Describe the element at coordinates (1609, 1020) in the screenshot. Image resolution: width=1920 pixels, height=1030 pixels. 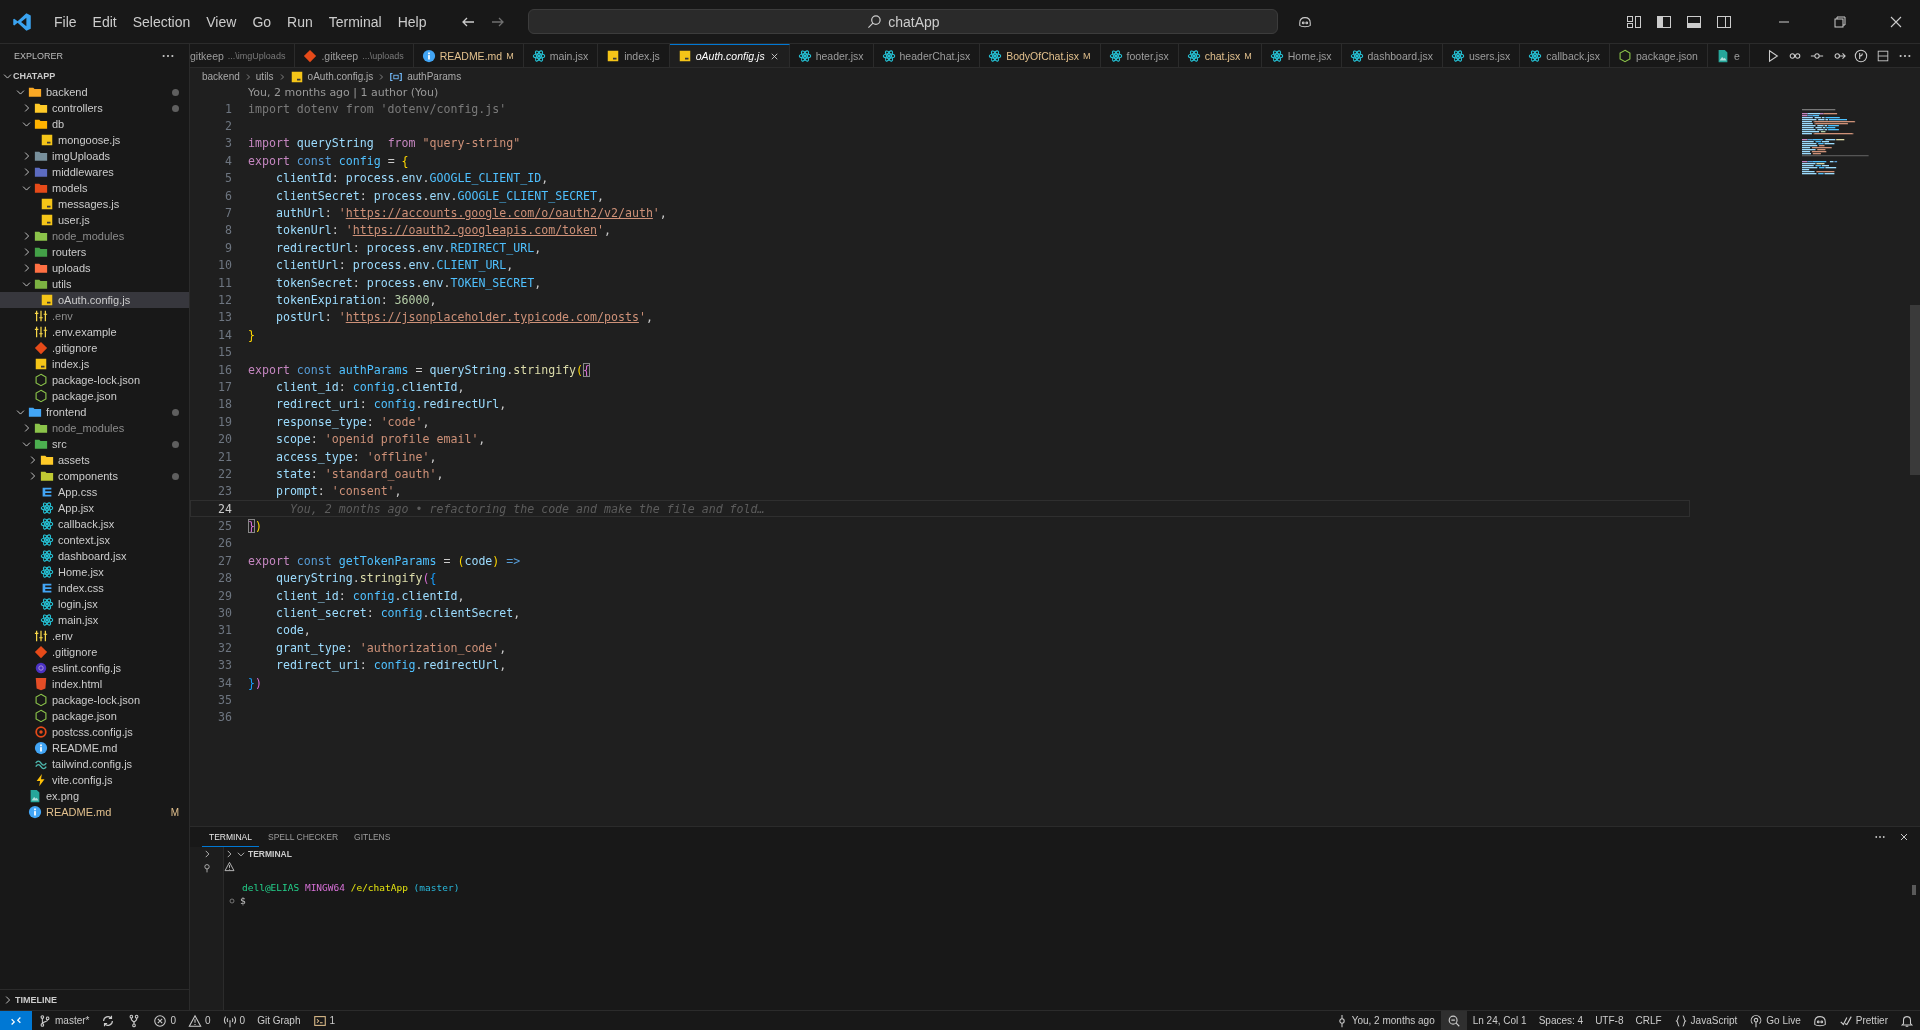
I see `status-item: UTF-8` at that location.